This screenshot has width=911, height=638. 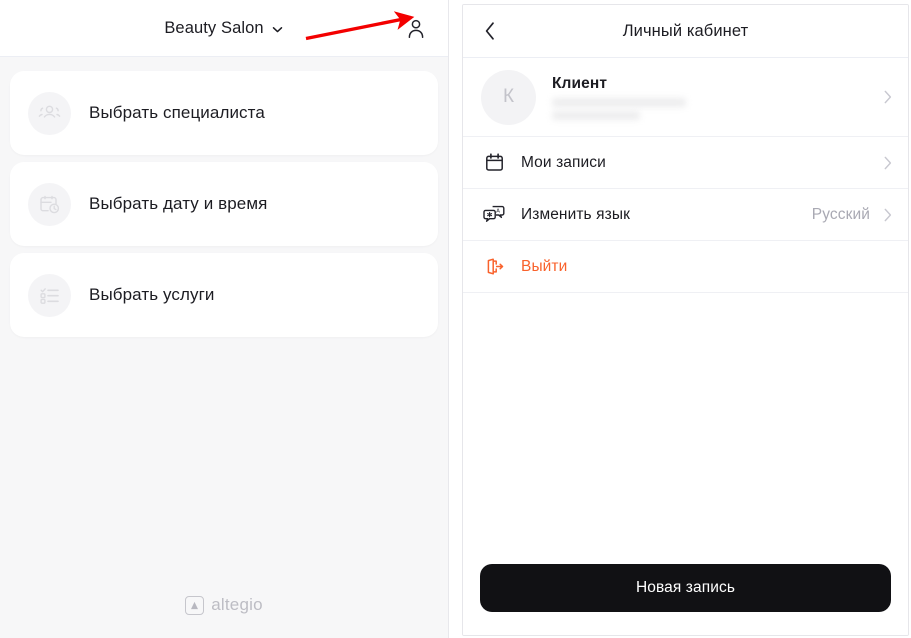 What do you see at coordinates (152, 294) in the screenshot?
I see `card-label: Выбрать услуги` at bounding box center [152, 294].